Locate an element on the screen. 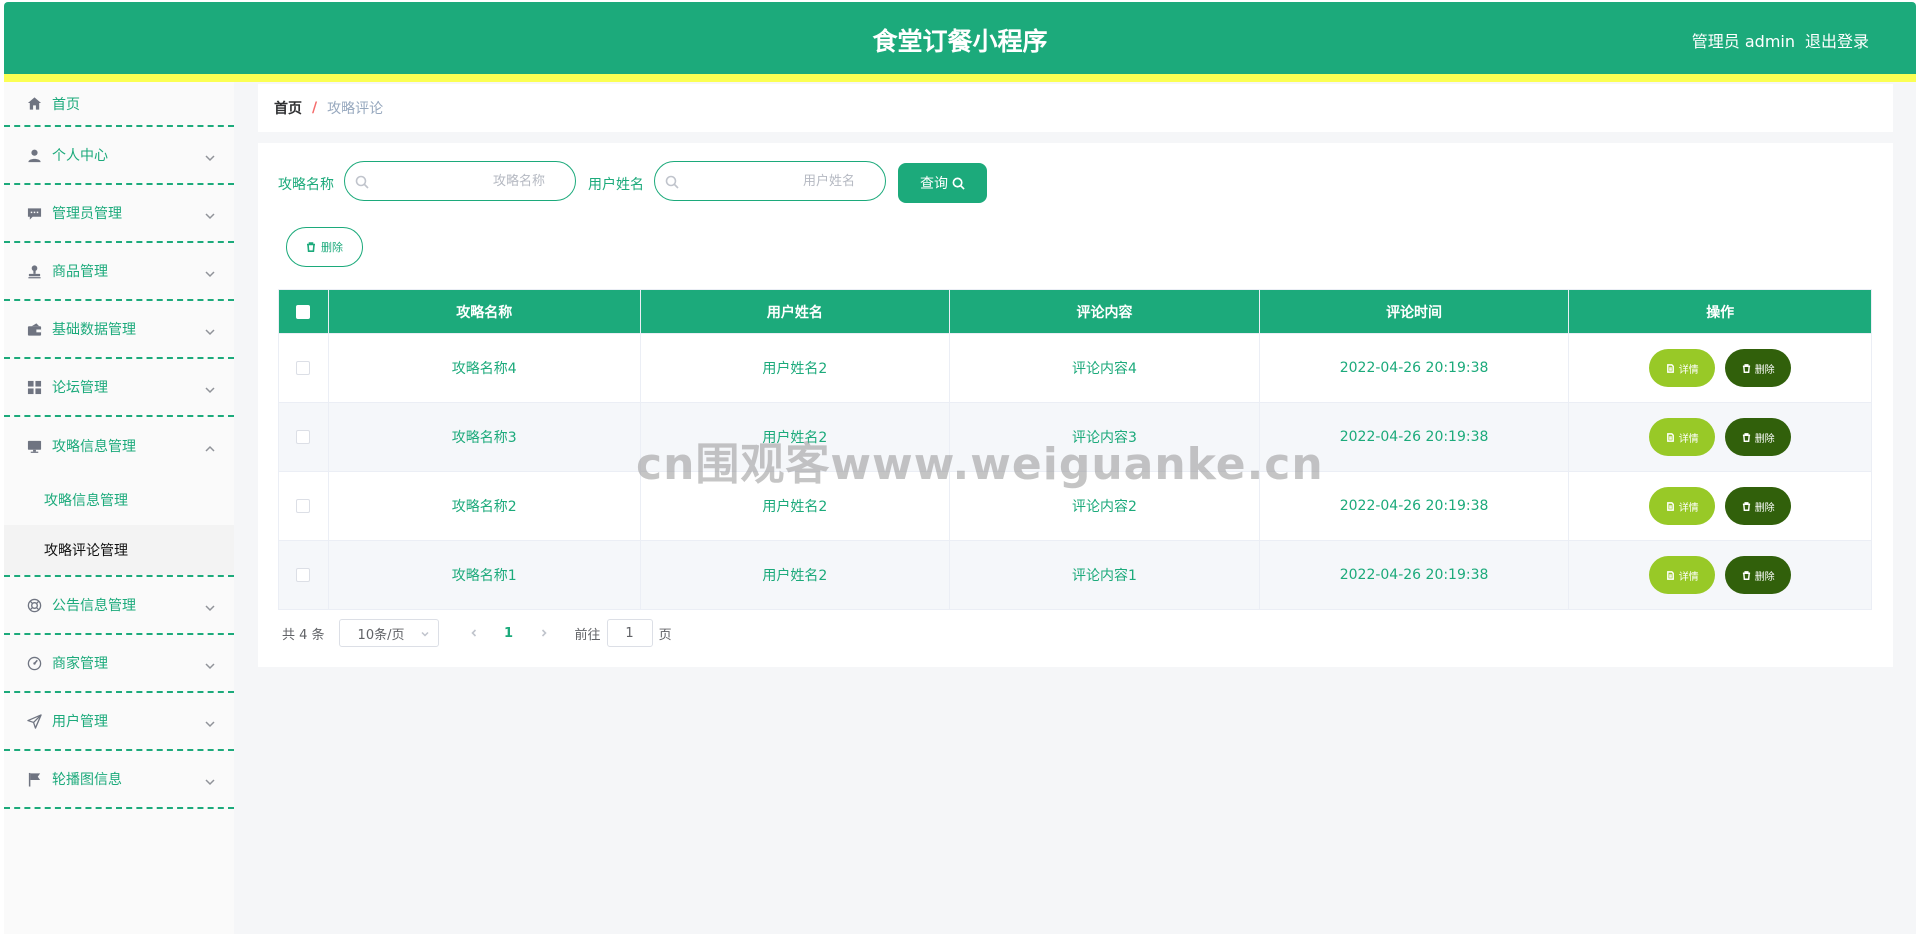 Image resolution: width=1920 pixels, height=938 pixels. sidebar-item-label: 商品管理 is located at coordinates (80, 272).